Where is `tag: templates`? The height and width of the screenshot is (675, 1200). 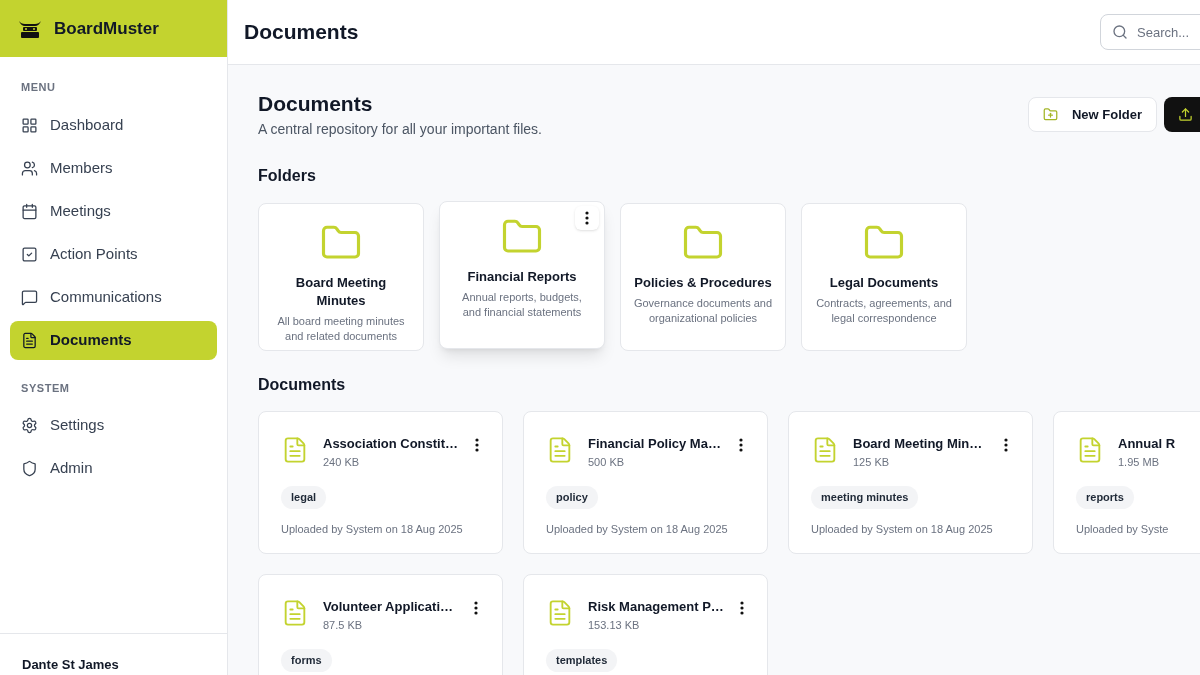 tag: templates is located at coordinates (582, 660).